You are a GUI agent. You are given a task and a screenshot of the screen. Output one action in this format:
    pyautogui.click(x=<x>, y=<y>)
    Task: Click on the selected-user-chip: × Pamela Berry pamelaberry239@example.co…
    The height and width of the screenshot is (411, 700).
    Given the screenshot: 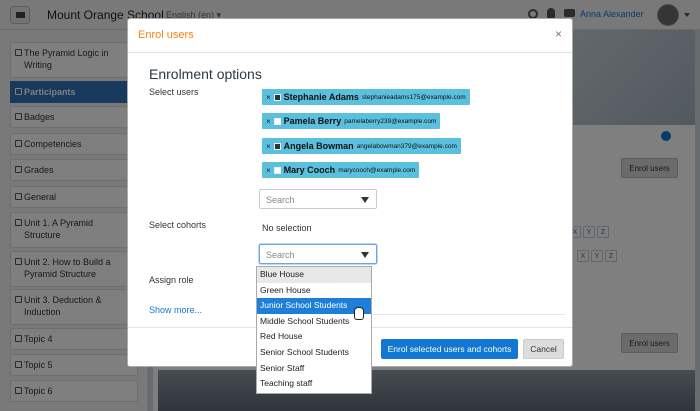 What is the action you would take?
    pyautogui.click(x=351, y=121)
    